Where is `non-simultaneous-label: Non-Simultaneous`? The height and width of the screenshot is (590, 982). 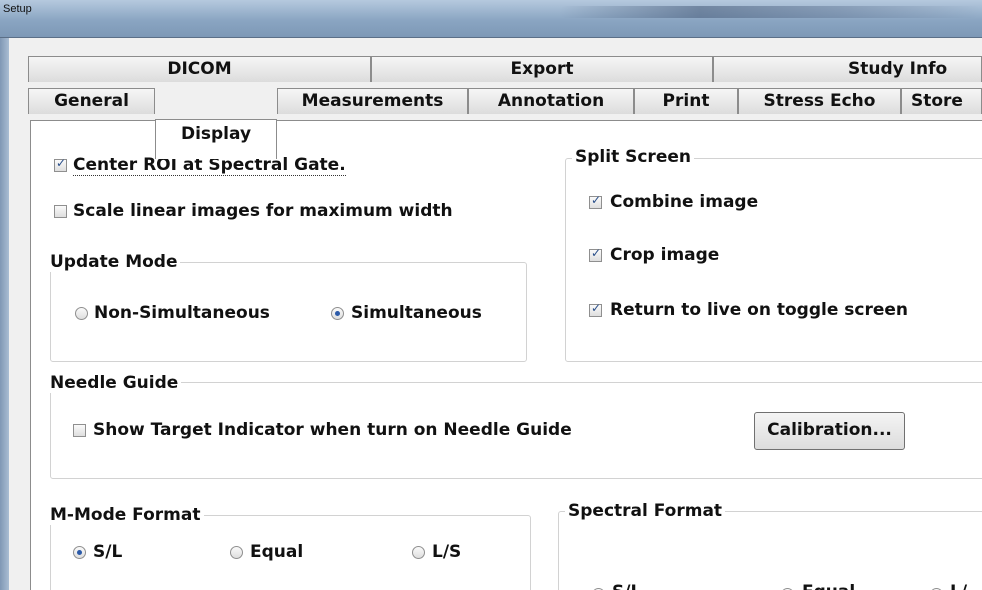 non-simultaneous-label: Non-Simultaneous is located at coordinates (182, 313).